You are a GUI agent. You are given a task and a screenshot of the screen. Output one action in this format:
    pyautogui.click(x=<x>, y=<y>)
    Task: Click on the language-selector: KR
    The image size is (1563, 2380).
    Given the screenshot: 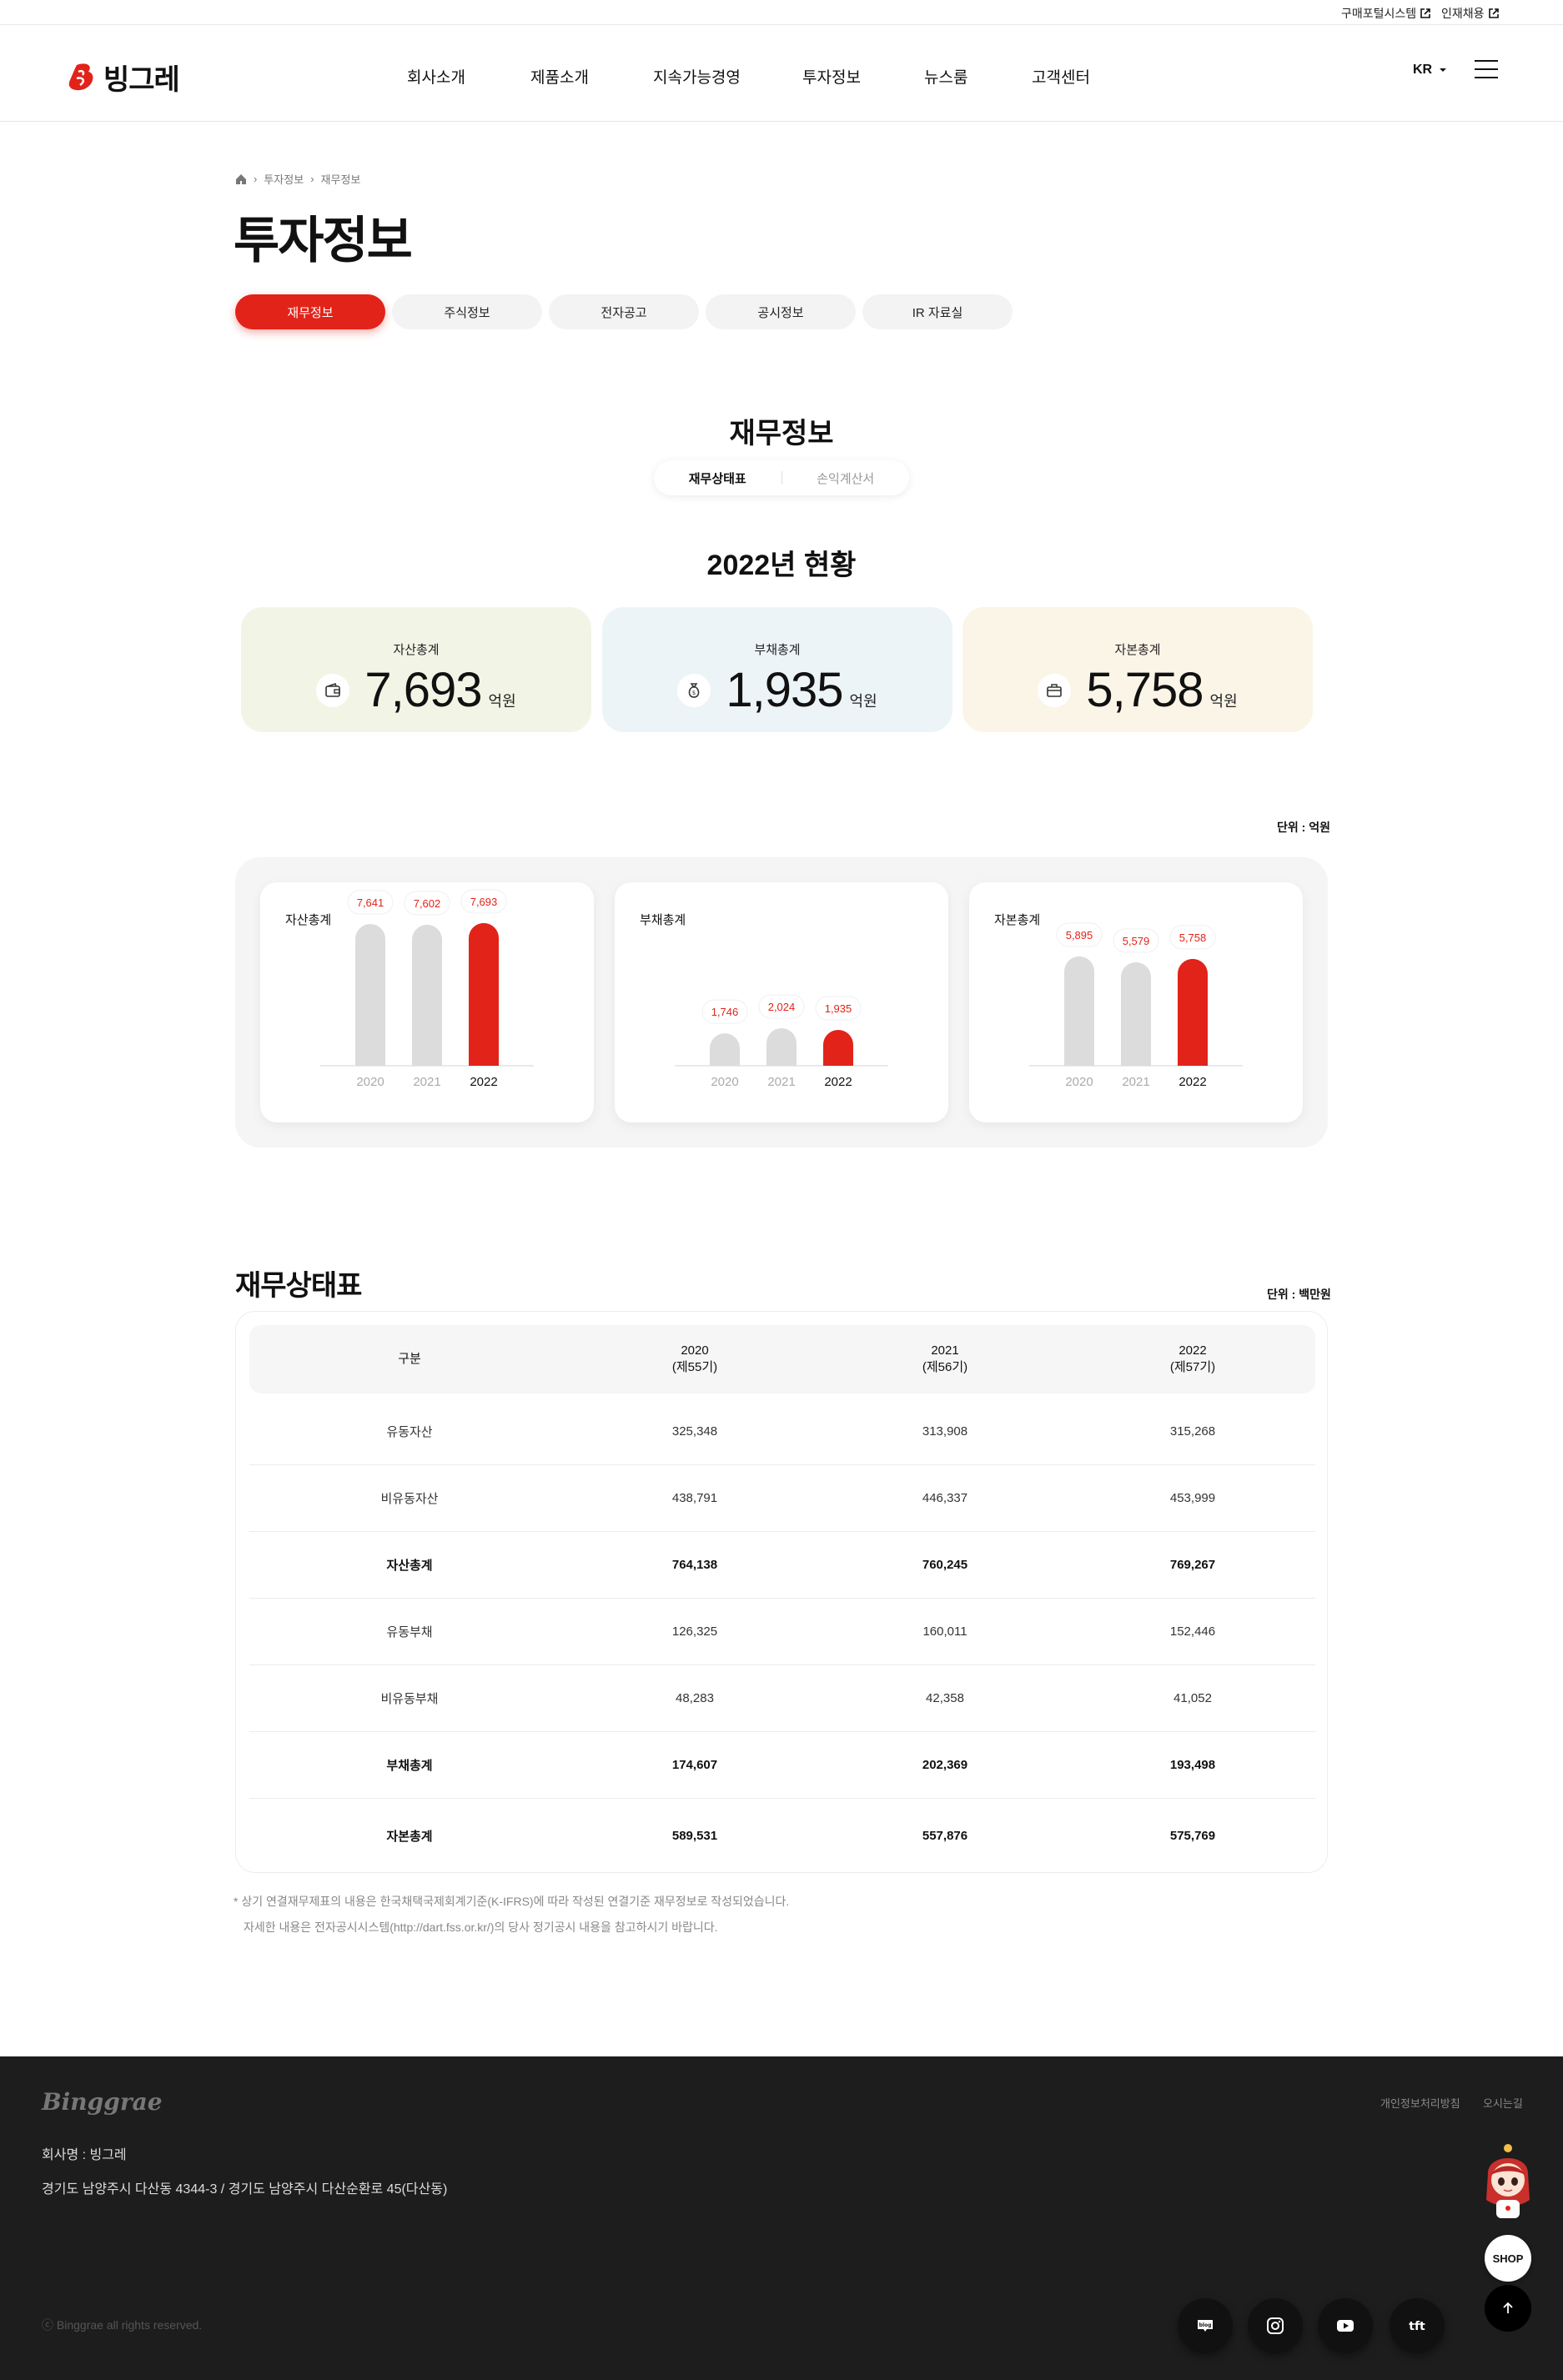 What is the action you would take?
    pyautogui.click(x=1430, y=70)
    